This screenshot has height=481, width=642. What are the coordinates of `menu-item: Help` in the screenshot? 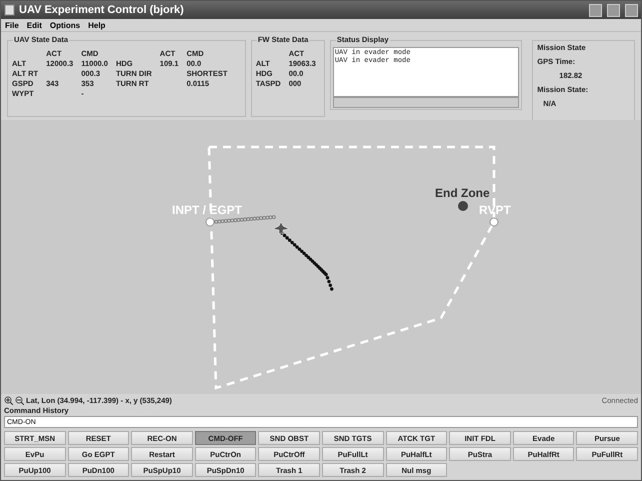 It's located at (97, 25).